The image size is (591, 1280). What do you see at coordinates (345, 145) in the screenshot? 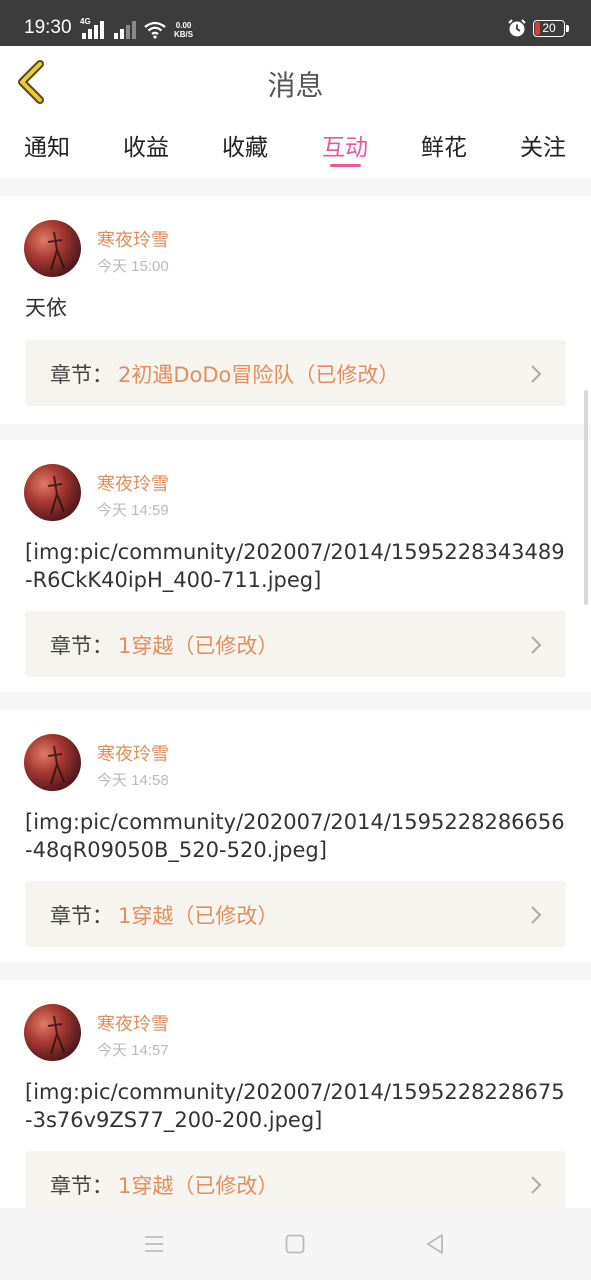
I see `tab-interactions: 互动` at bounding box center [345, 145].